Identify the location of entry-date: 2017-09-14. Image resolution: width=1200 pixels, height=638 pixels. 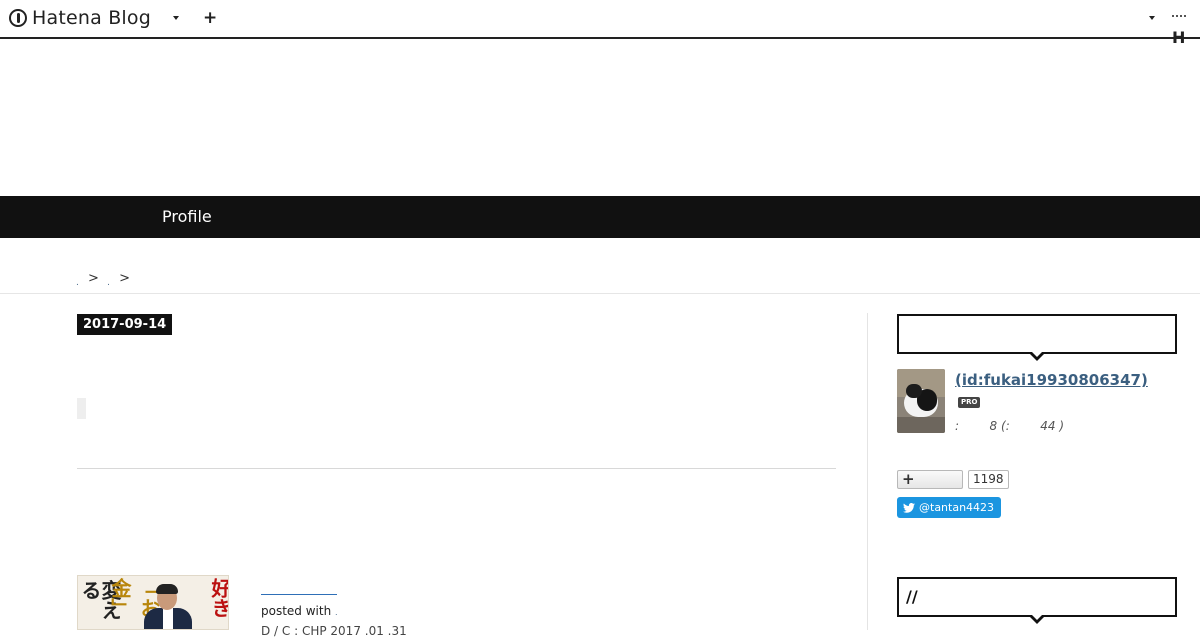
(125, 324).